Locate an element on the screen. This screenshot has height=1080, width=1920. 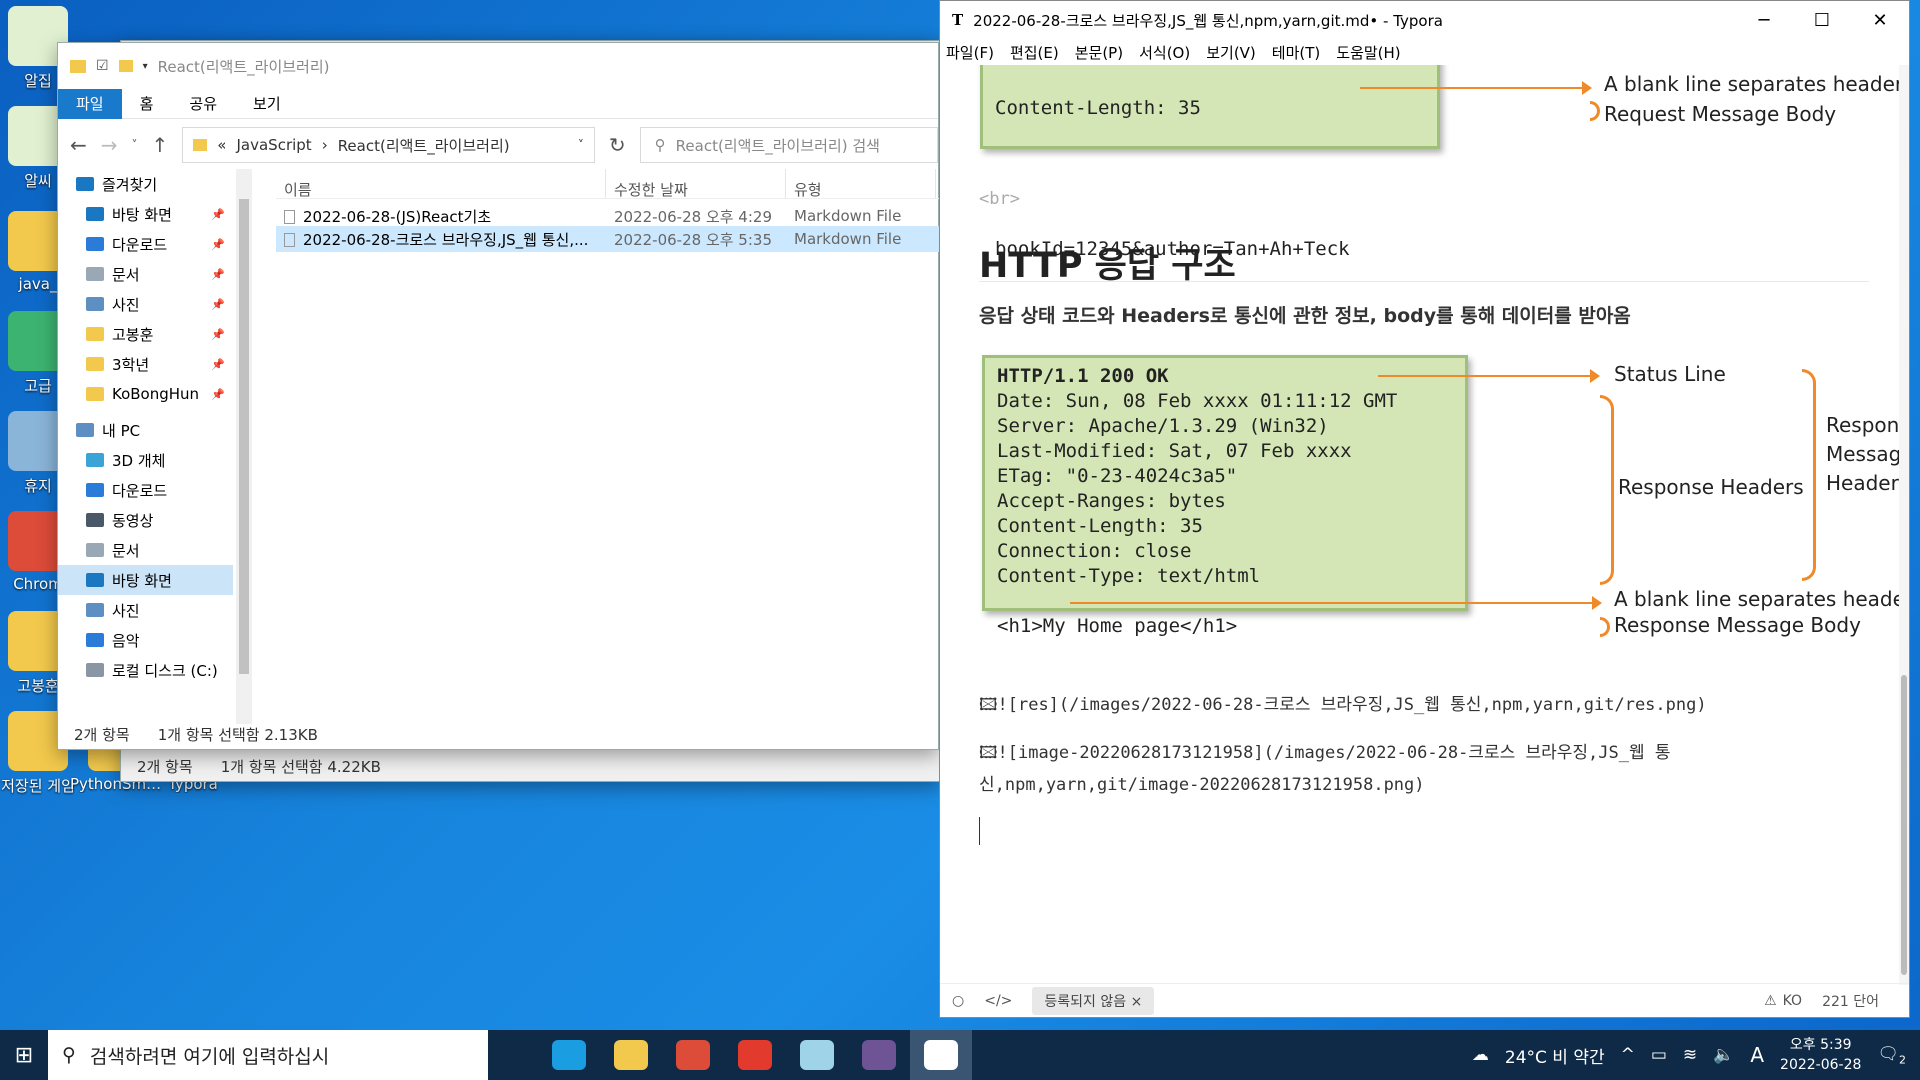
close-icon: ✕ is located at coordinates (1880, 20).